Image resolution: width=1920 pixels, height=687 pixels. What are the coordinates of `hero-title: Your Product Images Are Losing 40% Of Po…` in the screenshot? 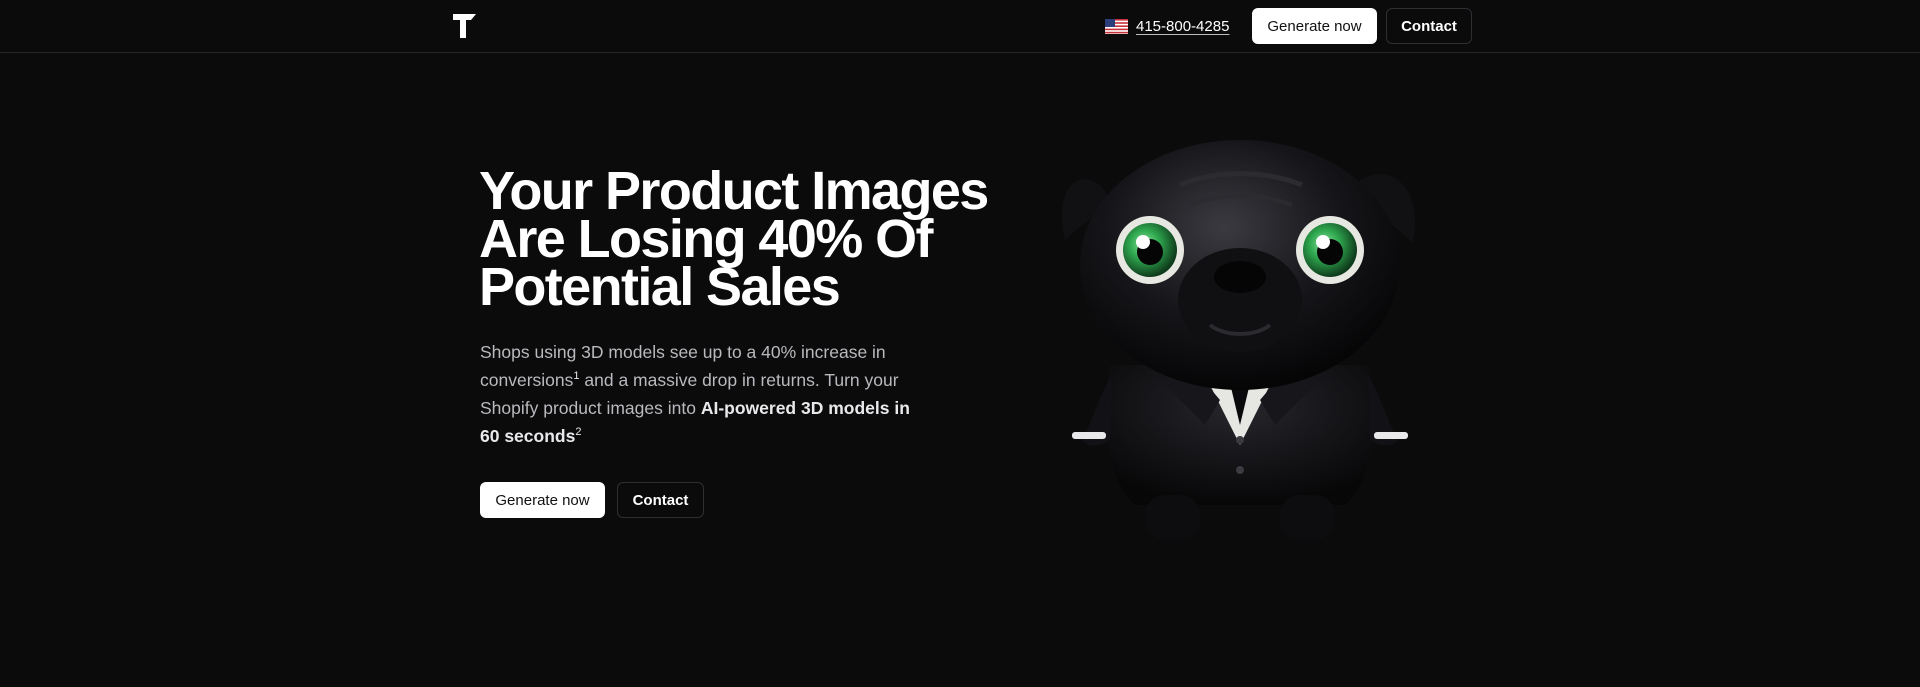 It's located at (734, 239).